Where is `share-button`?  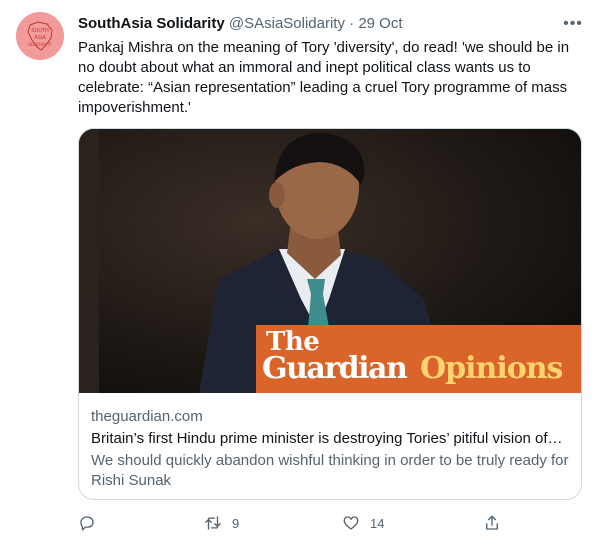 share-button is located at coordinates (497, 523).